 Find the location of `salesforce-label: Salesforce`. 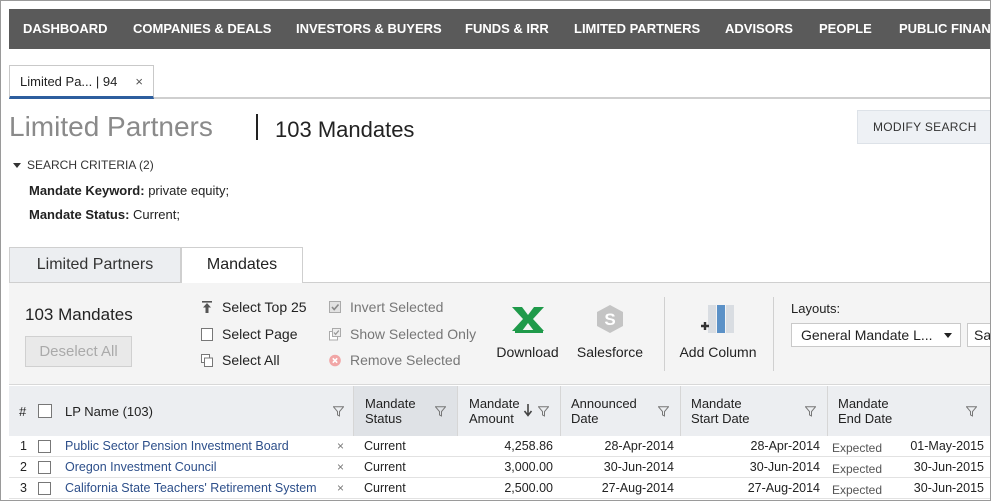

salesforce-label: Salesforce is located at coordinates (610, 352).